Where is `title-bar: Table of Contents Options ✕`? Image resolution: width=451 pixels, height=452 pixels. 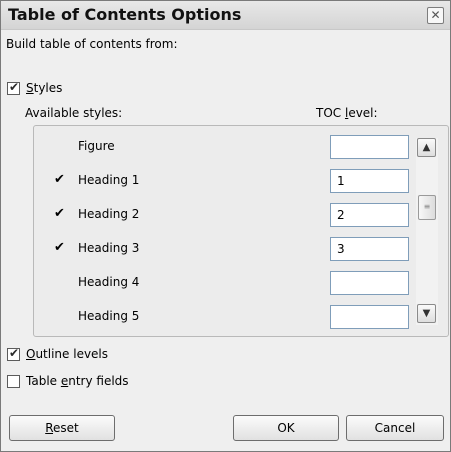 title-bar: Table of Contents Options ✕ is located at coordinates (225, 15).